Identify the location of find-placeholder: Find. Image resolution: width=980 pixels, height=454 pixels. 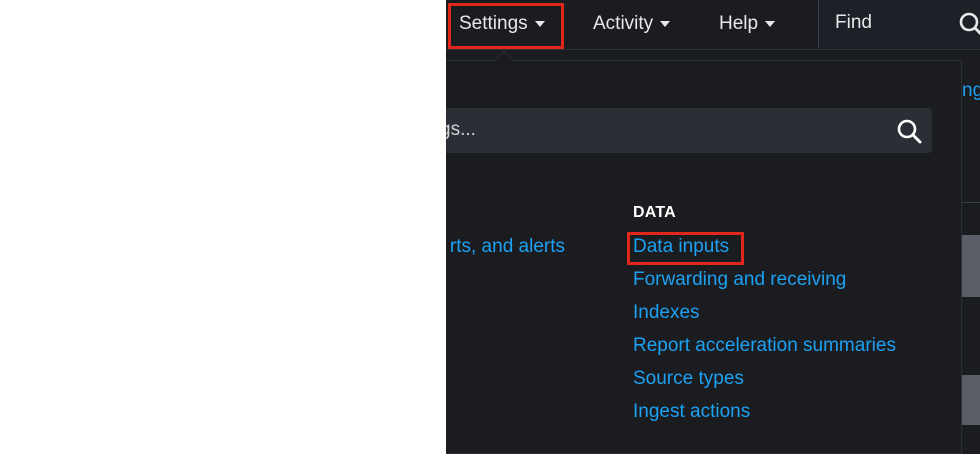
(853, 22).